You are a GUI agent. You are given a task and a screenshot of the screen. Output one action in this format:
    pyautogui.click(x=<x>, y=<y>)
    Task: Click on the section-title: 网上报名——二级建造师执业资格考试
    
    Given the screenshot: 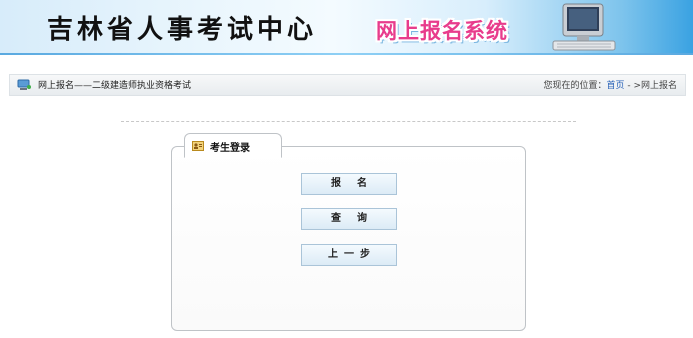 What is the action you would take?
    pyautogui.click(x=115, y=86)
    